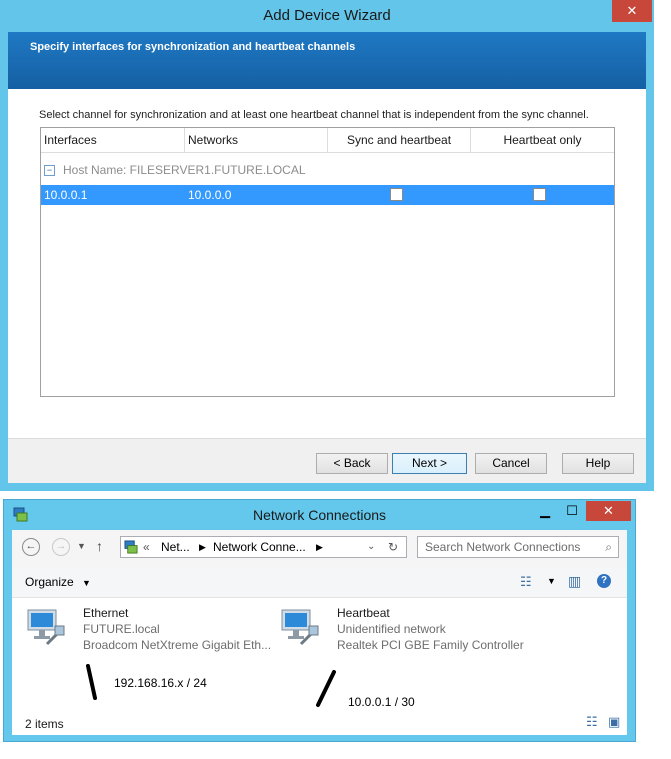 The height and width of the screenshot is (759, 671). Describe the element at coordinates (371, 547) in the screenshot. I see `chevron-down-icon: ⌄` at that location.